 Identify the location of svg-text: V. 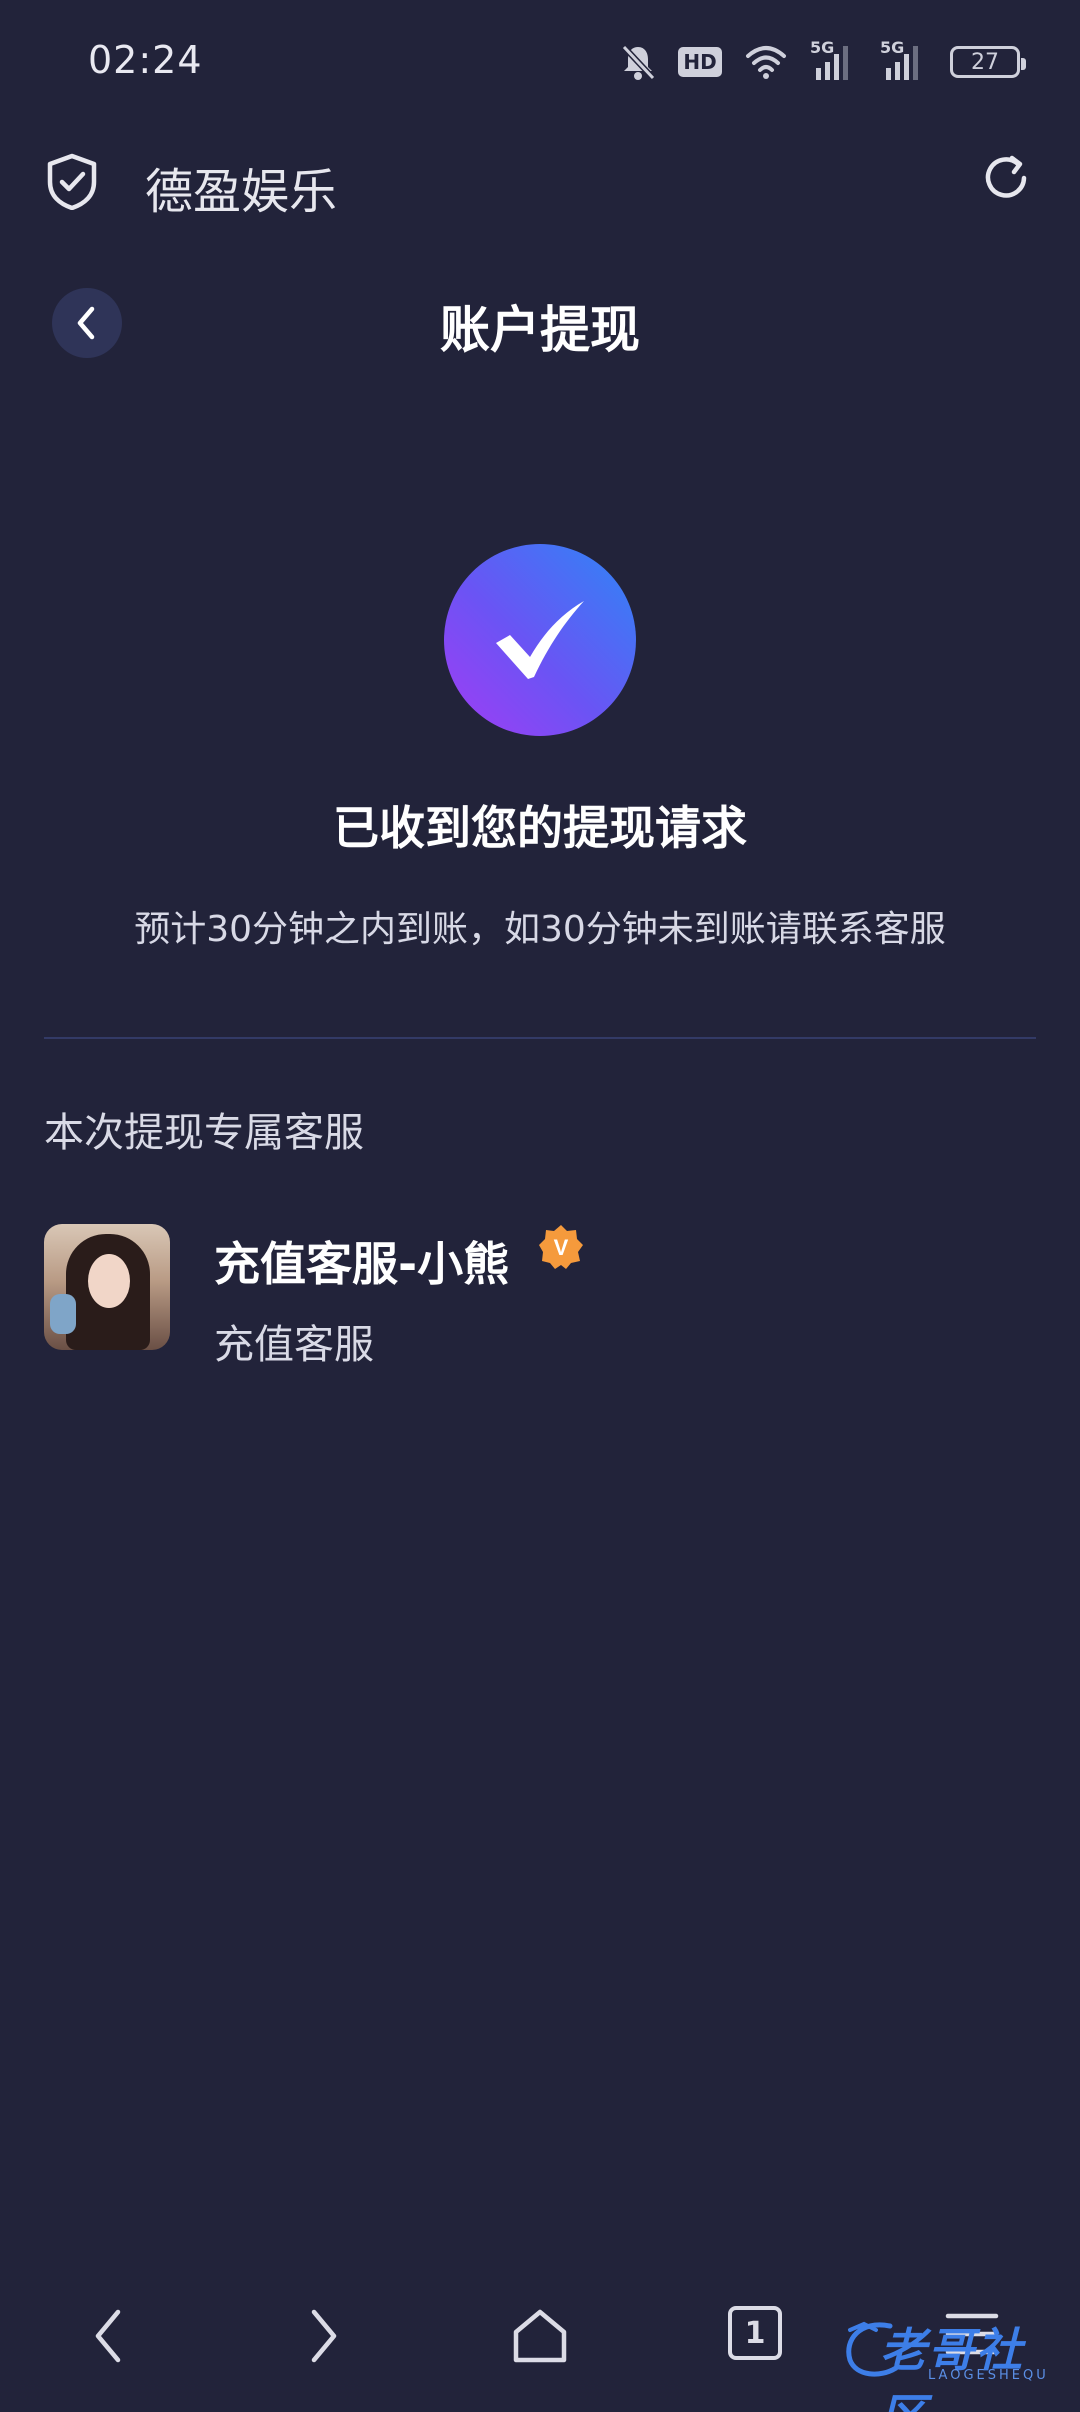
(561, 1247).